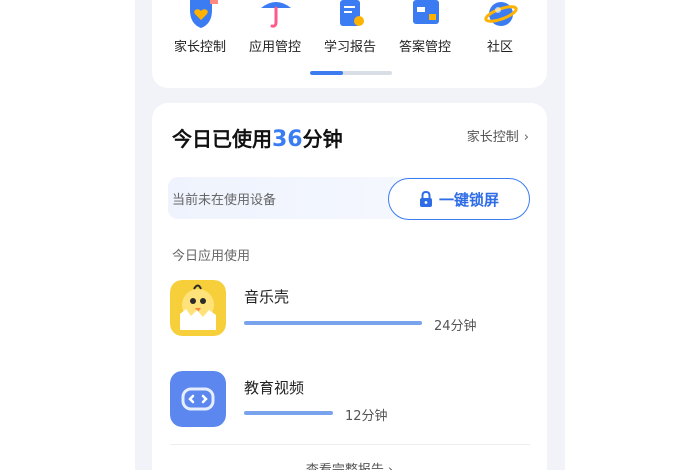  Describe the element at coordinates (322, 139) in the screenshot. I see `usage-suffix: 分钟` at that location.